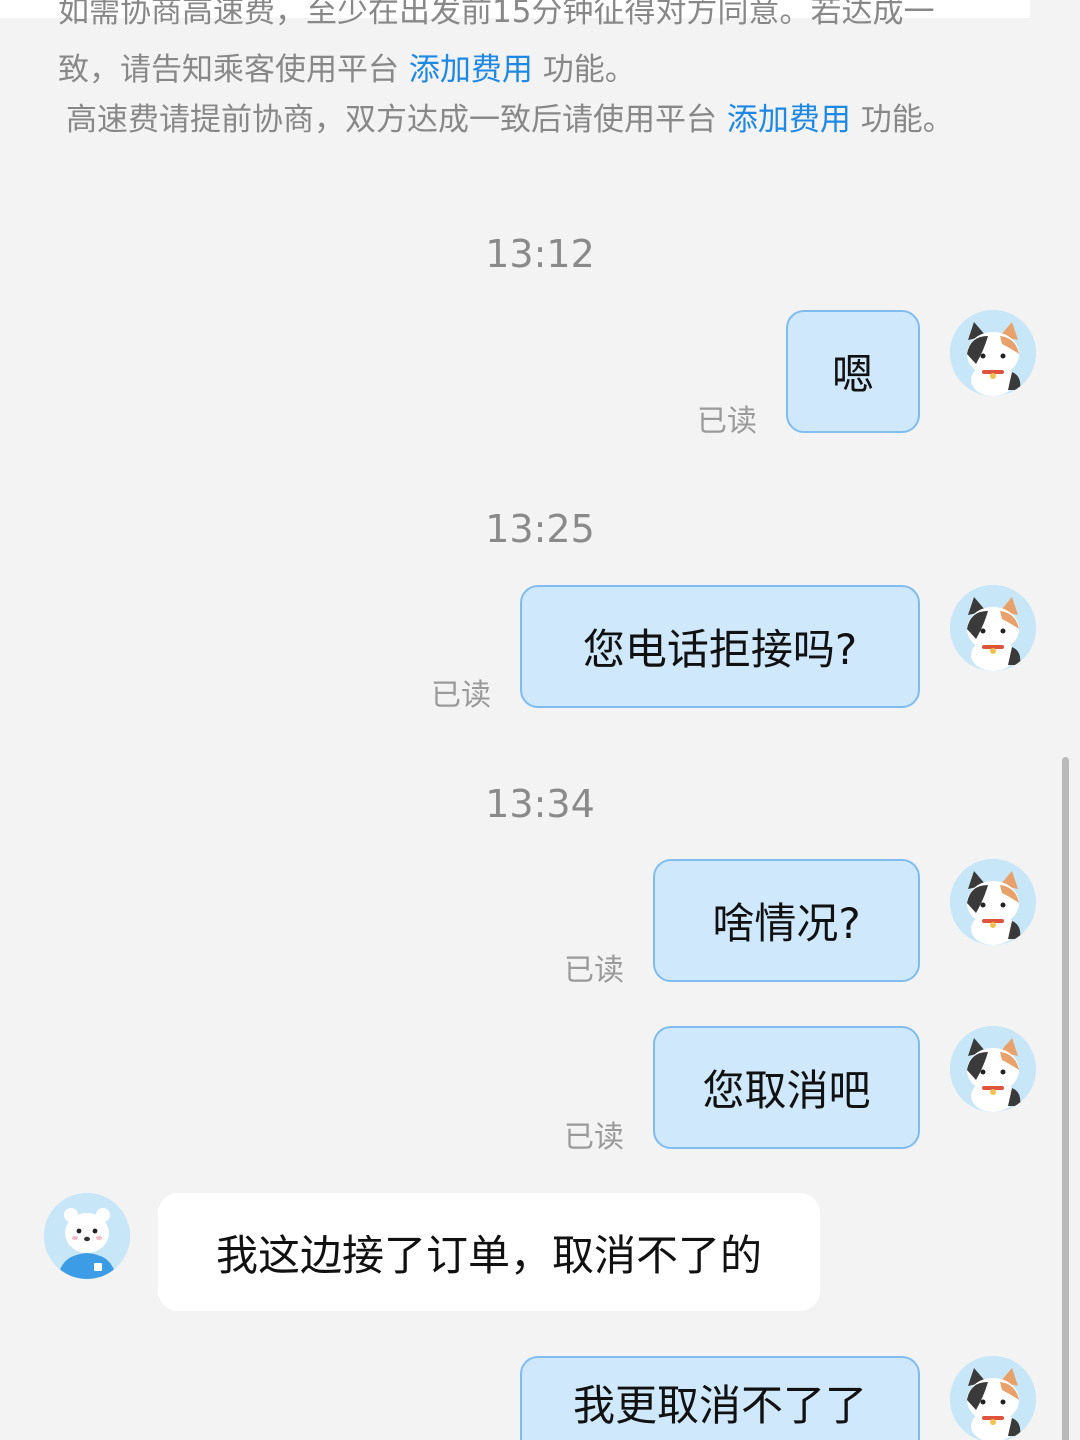 This screenshot has height=1440, width=1080. I want to click on notice-line: 致，请告知乘客使用平台 添加费用 功能。, so click(538, 70).